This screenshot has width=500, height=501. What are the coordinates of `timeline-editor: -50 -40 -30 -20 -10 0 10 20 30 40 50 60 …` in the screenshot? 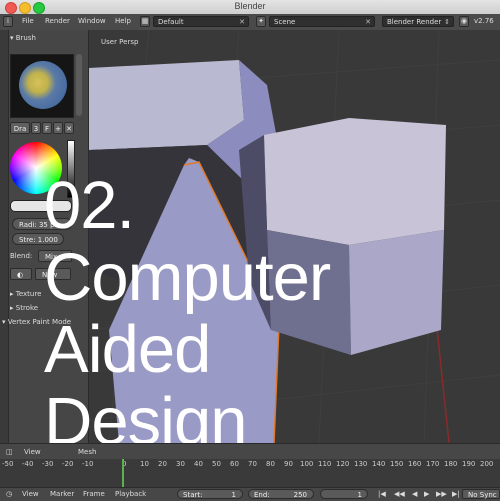 It's located at (250, 473).